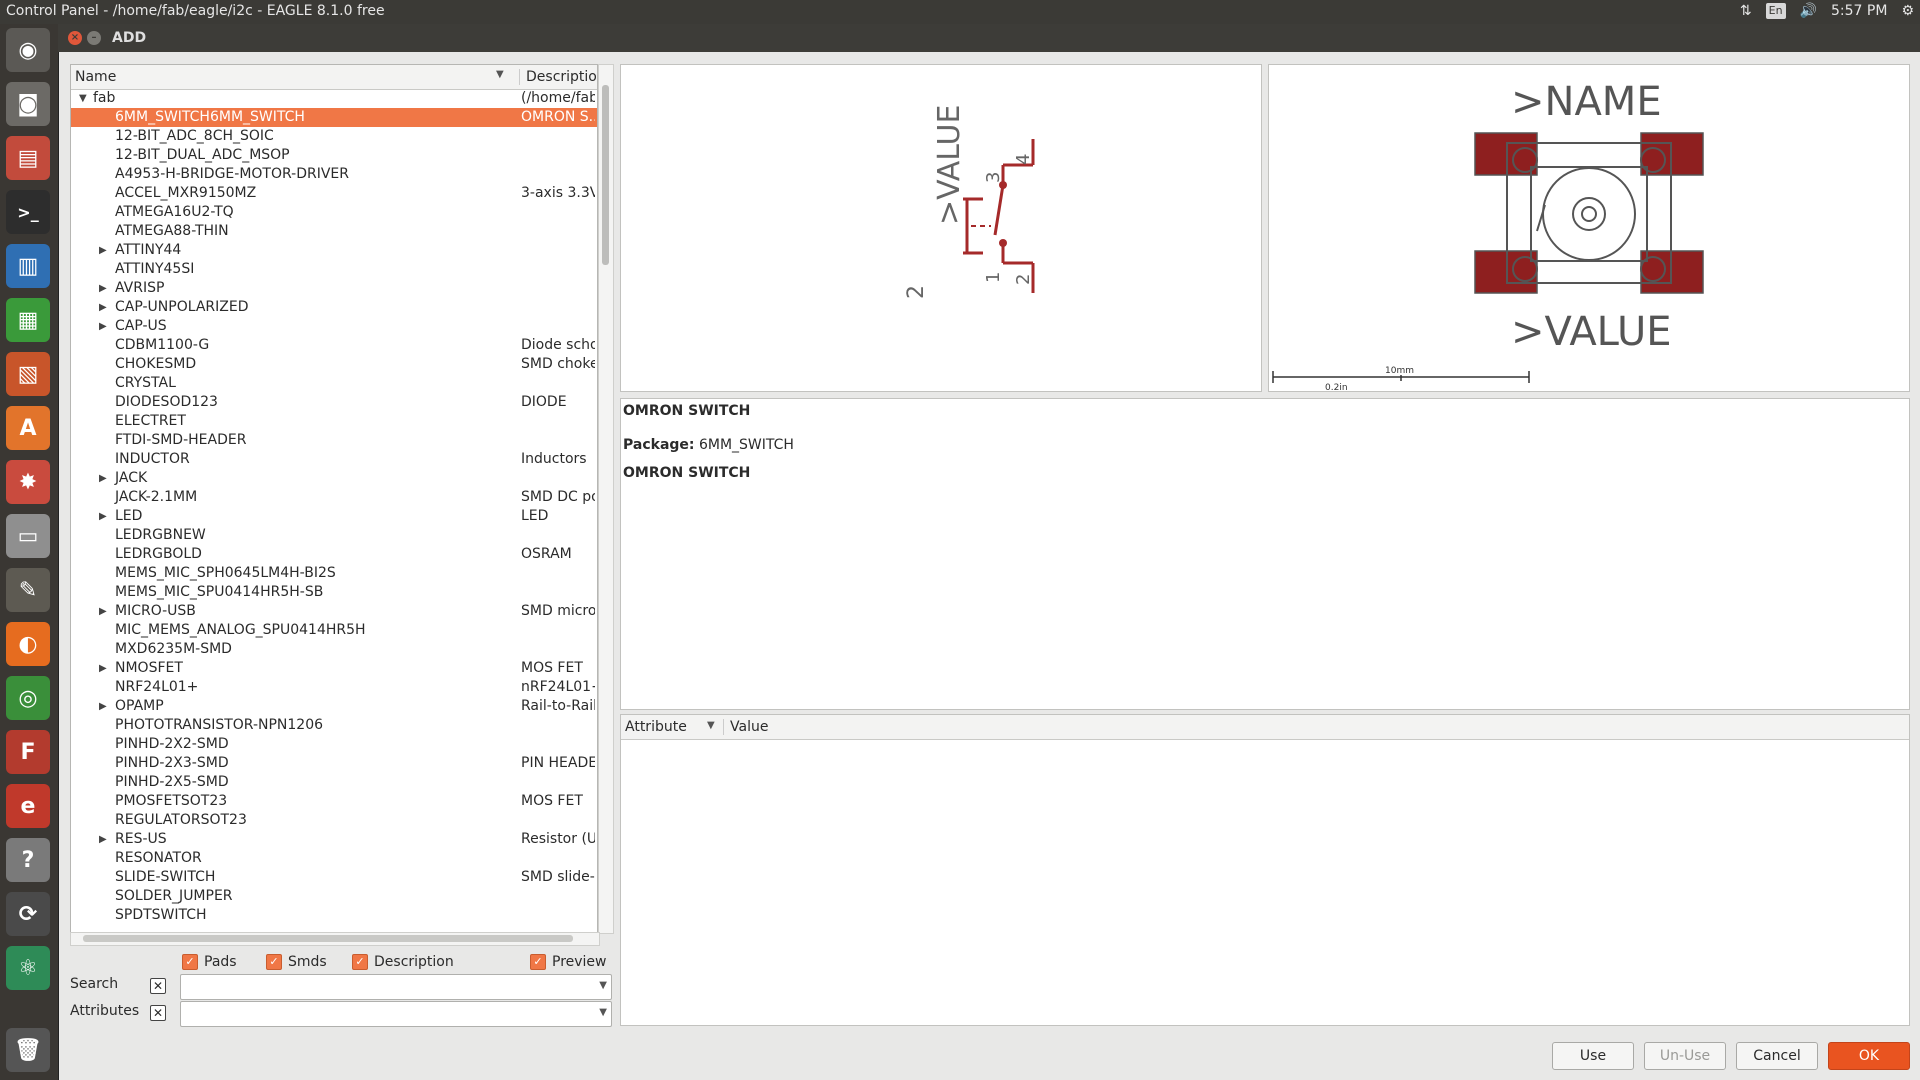 The width and height of the screenshot is (1920, 1080). Describe the element at coordinates (83, 98) in the screenshot. I see `expand-open-icon: ▼` at that location.